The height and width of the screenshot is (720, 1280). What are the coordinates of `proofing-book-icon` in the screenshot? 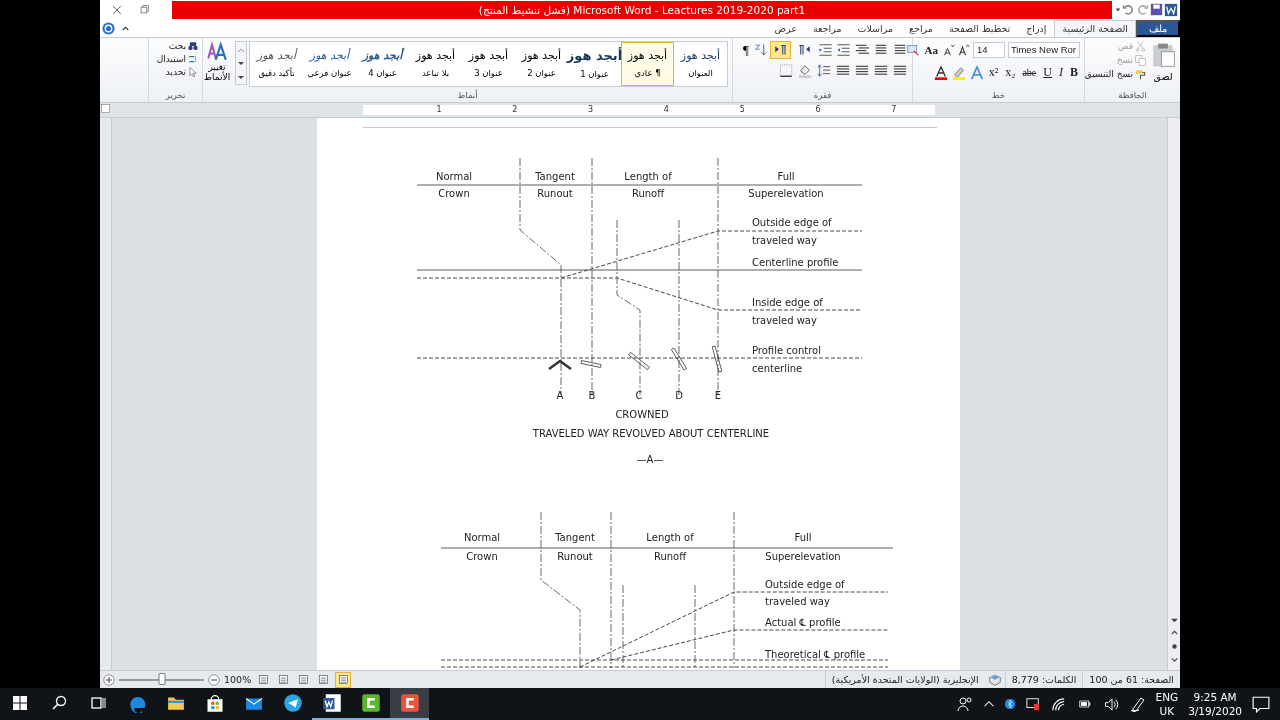 It's located at (994, 679).